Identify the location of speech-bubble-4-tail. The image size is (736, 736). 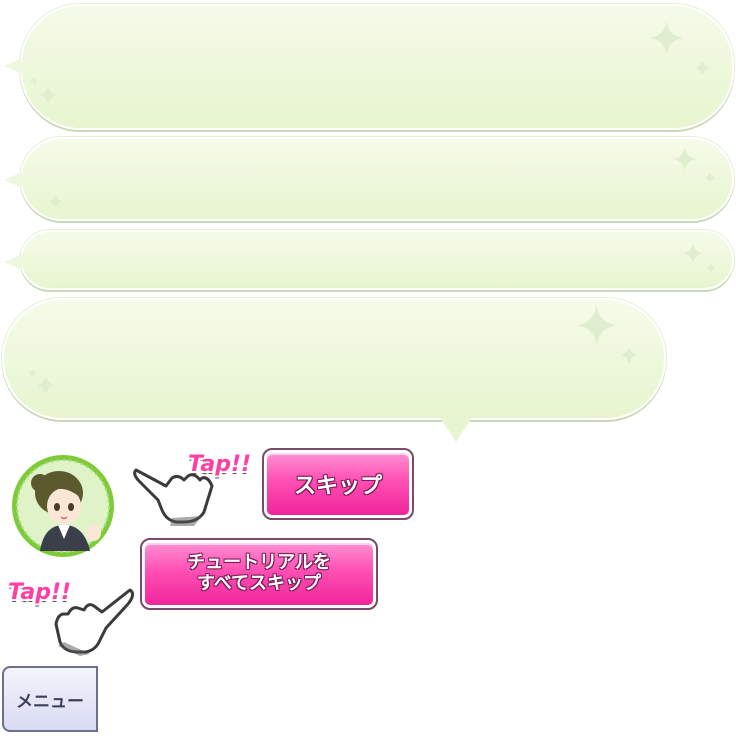
(456, 430).